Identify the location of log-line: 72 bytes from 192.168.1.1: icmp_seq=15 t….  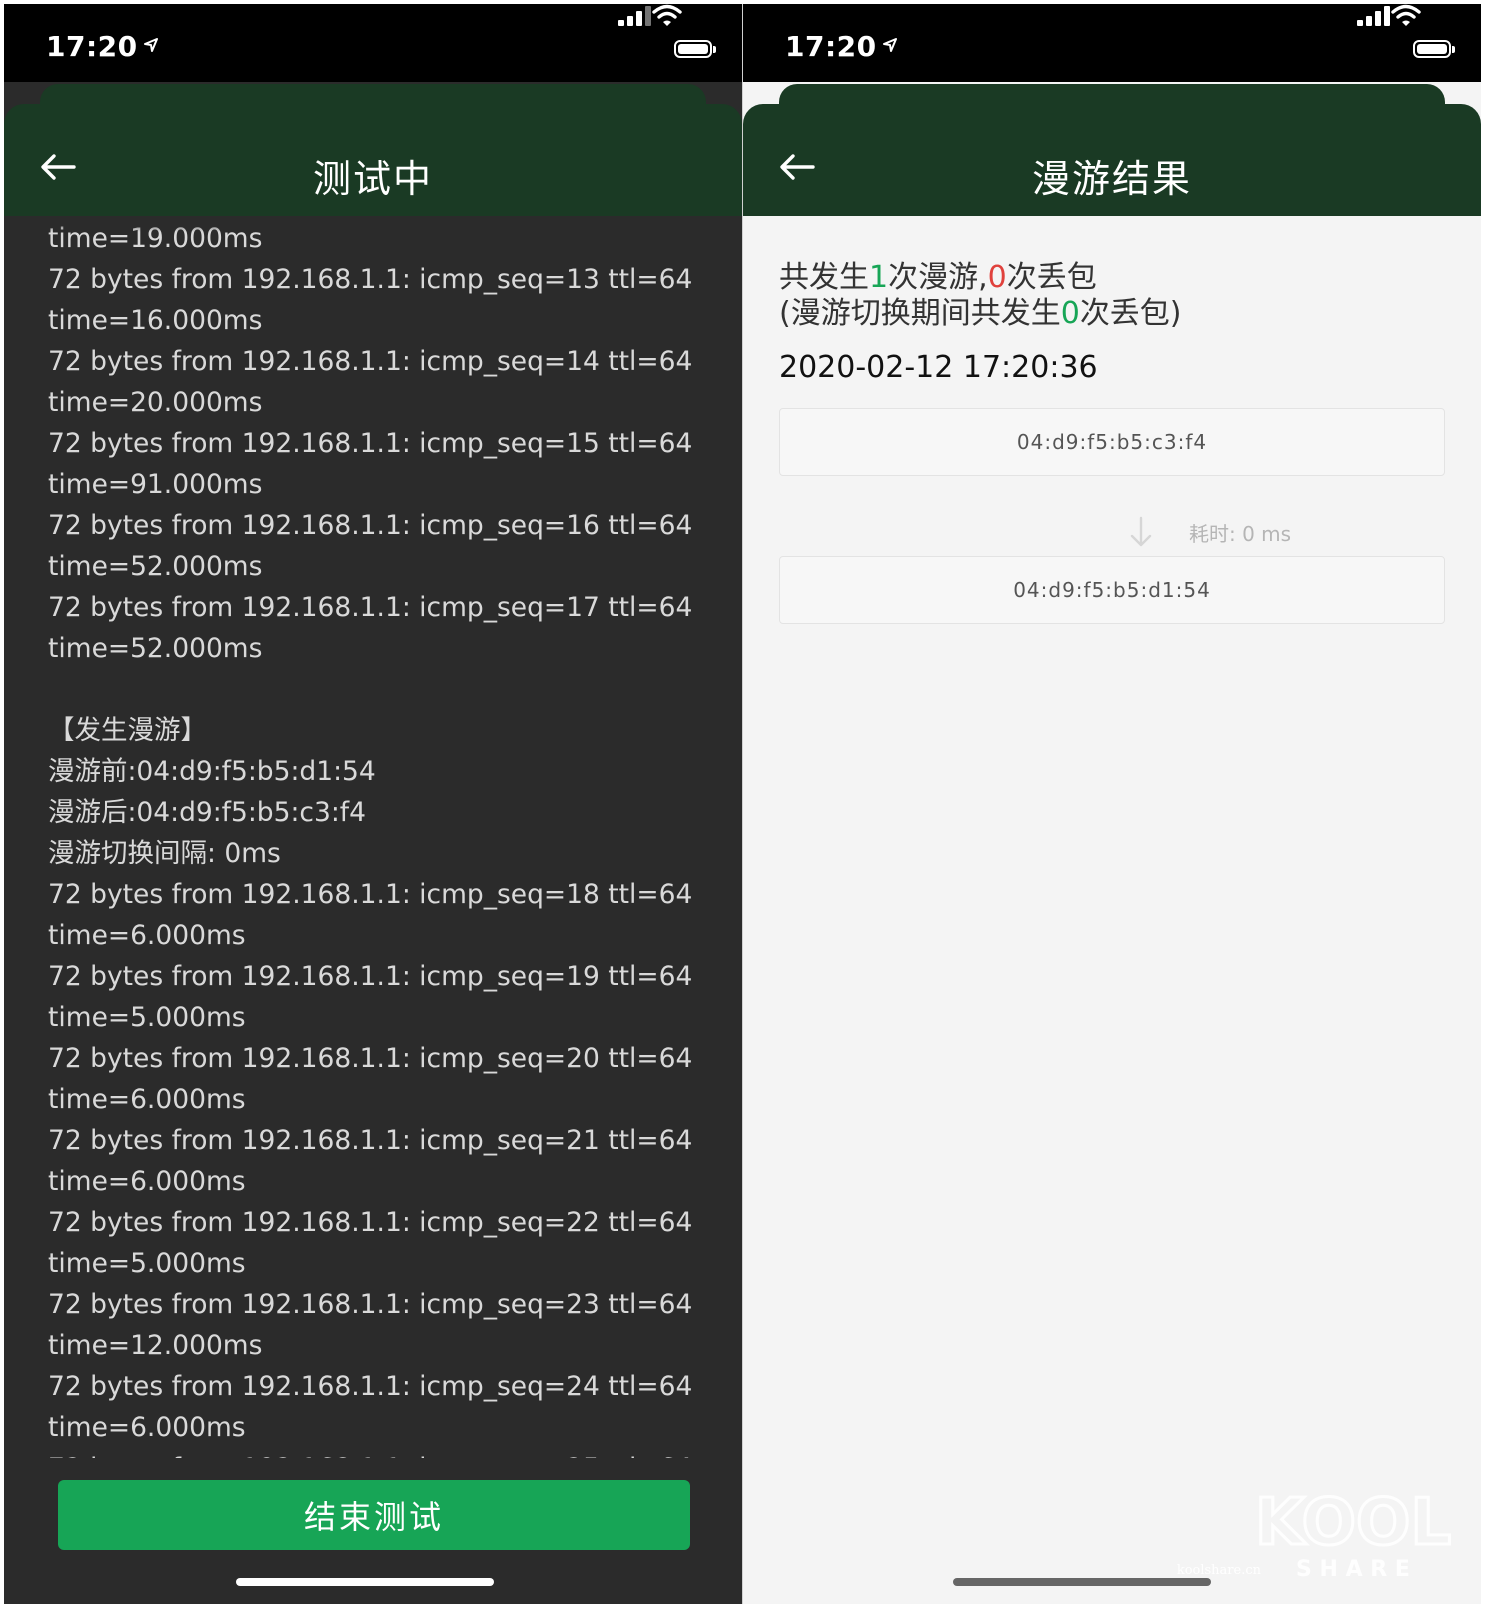
(370, 443).